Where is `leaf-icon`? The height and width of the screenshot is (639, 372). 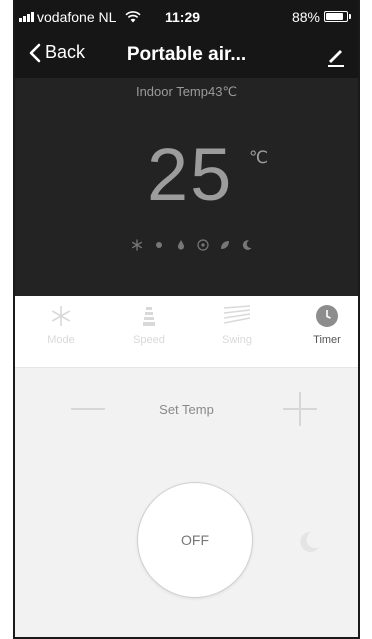
leaf-icon is located at coordinates (225, 244).